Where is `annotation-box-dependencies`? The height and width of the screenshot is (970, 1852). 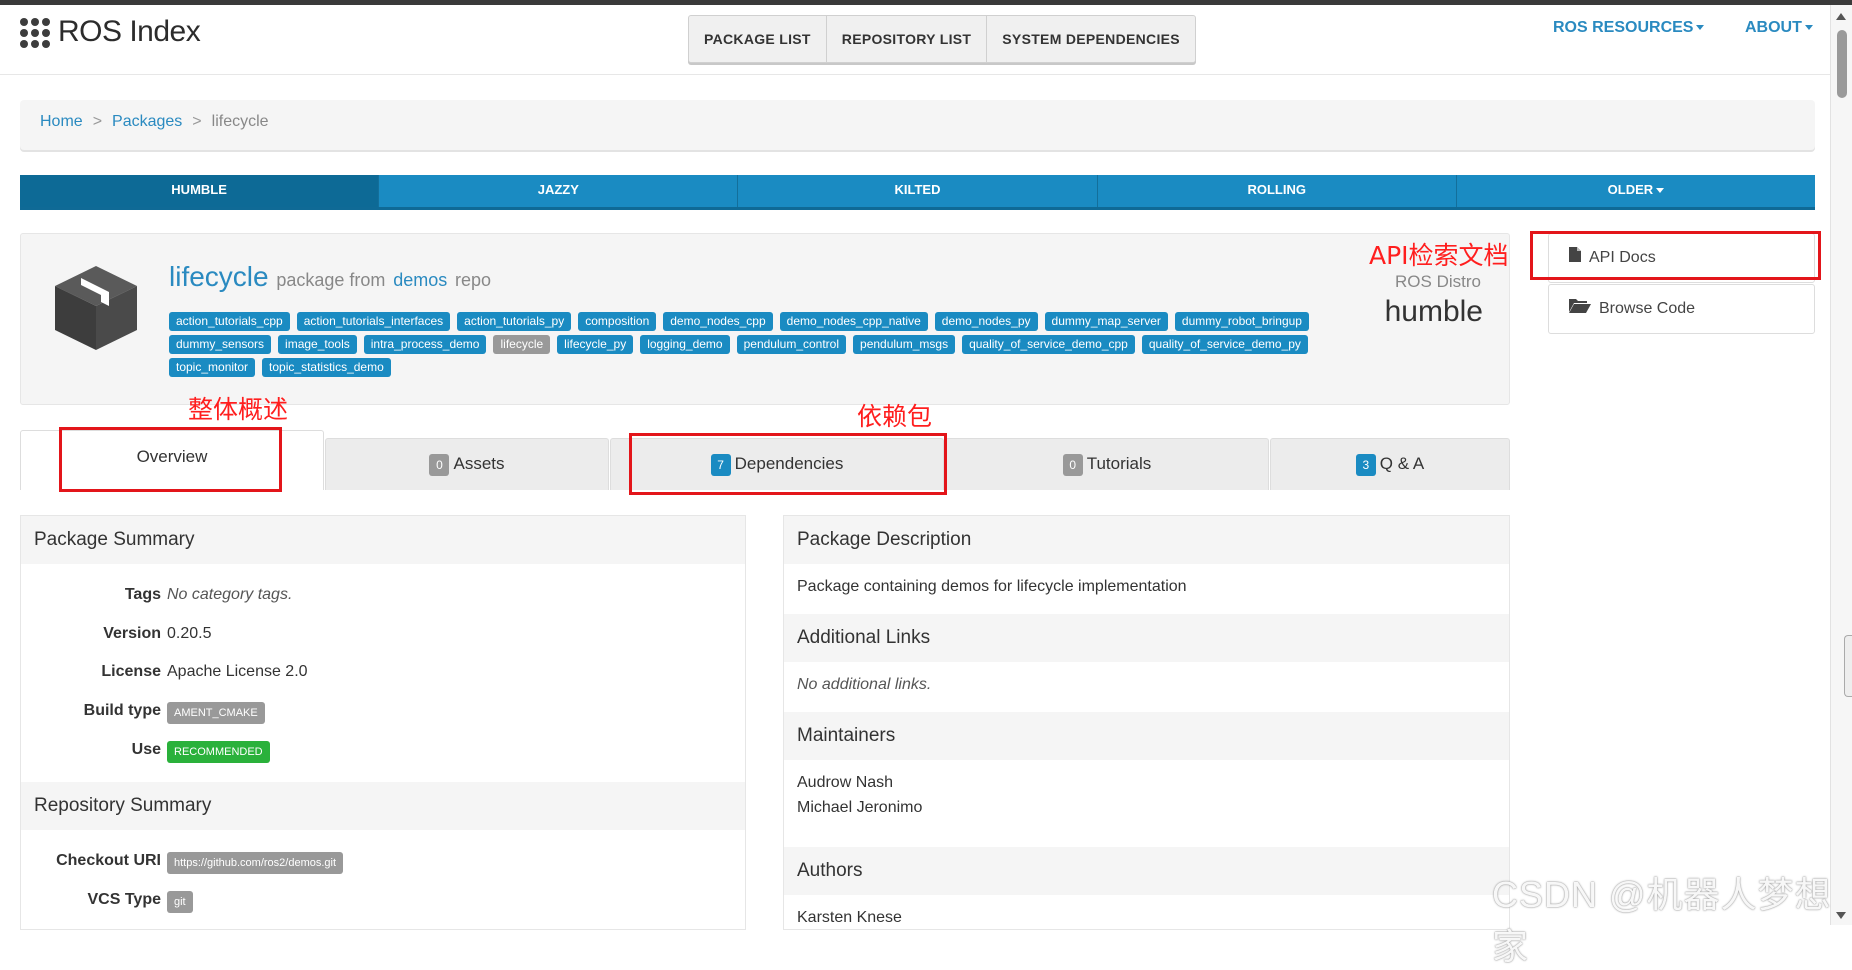
annotation-box-dependencies is located at coordinates (788, 464).